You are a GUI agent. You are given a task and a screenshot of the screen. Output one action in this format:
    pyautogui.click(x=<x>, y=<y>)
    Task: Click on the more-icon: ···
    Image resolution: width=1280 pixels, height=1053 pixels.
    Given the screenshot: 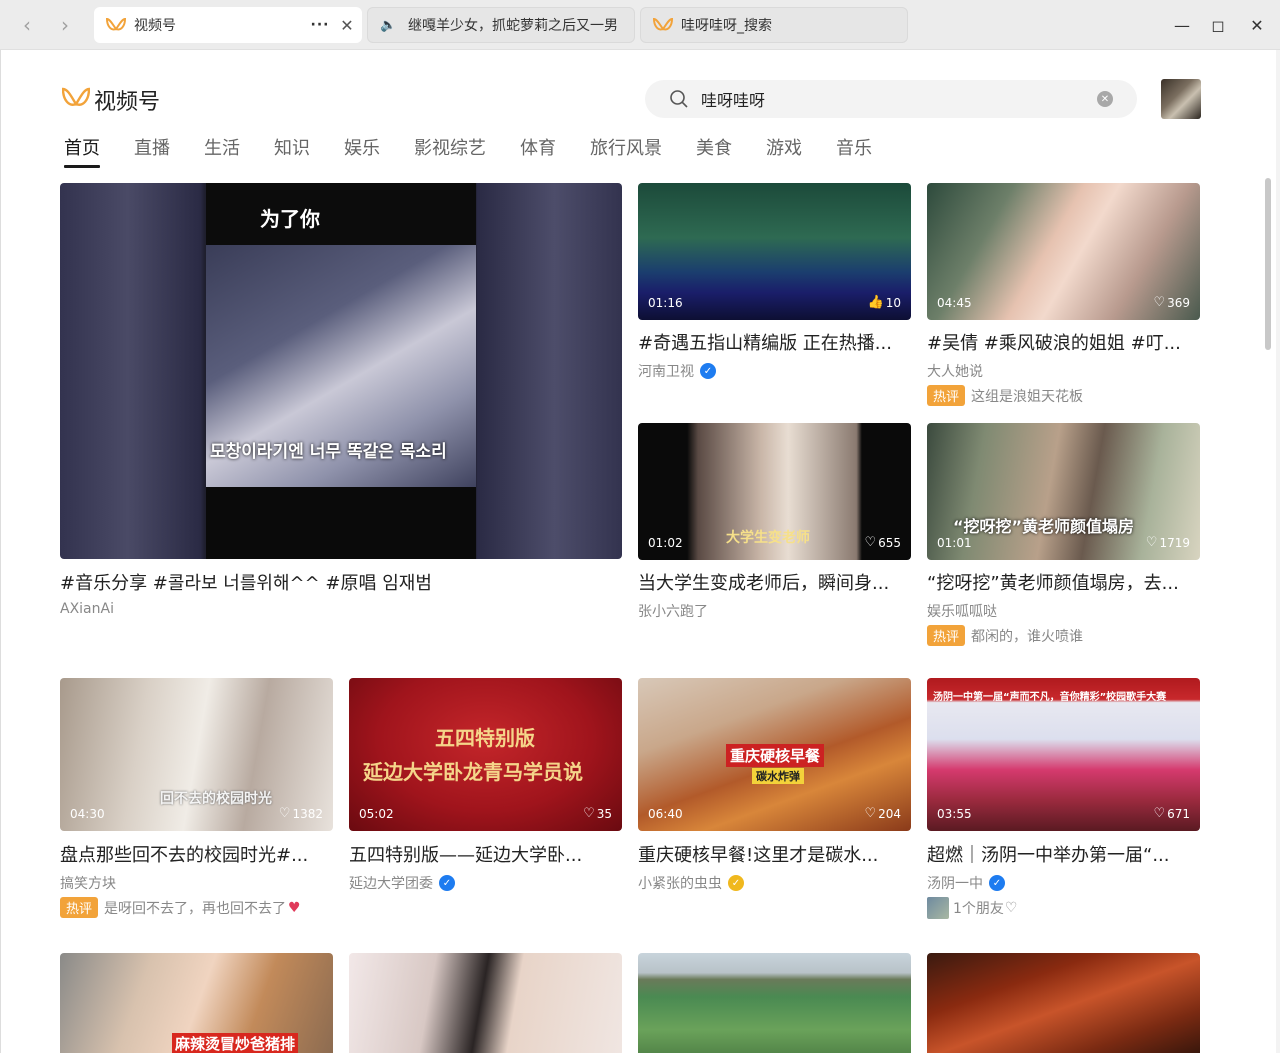 What is the action you would take?
    pyautogui.click(x=320, y=25)
    